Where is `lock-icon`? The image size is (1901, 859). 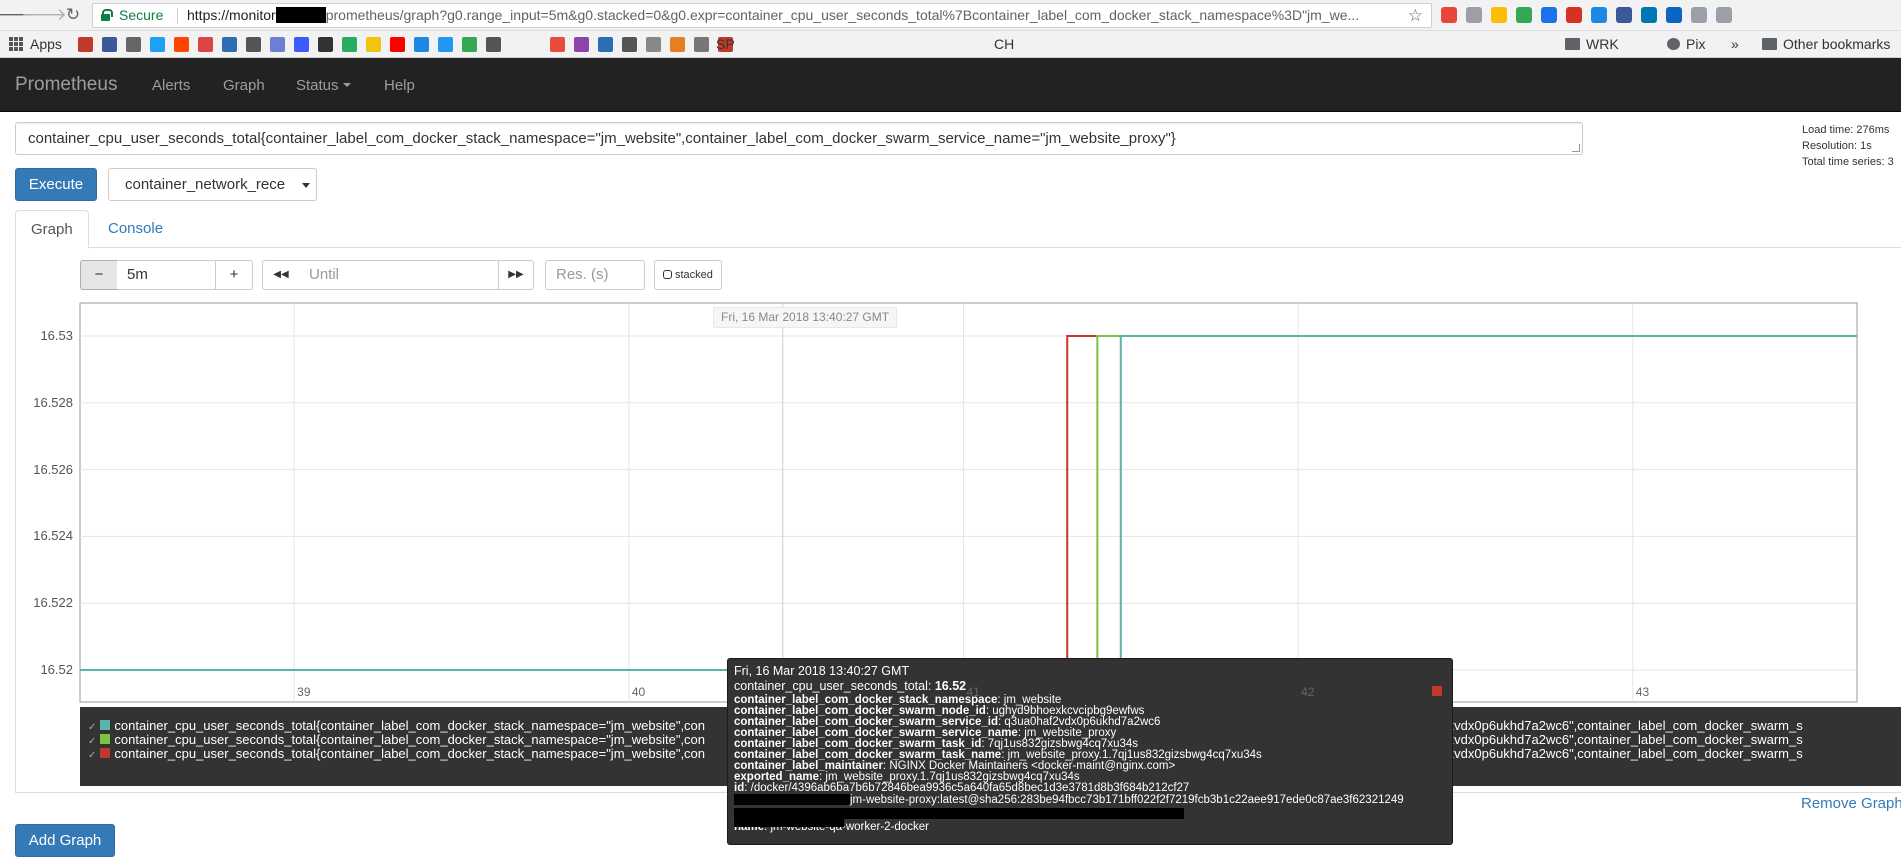 lock-icon is located at coordinates (107, 15).